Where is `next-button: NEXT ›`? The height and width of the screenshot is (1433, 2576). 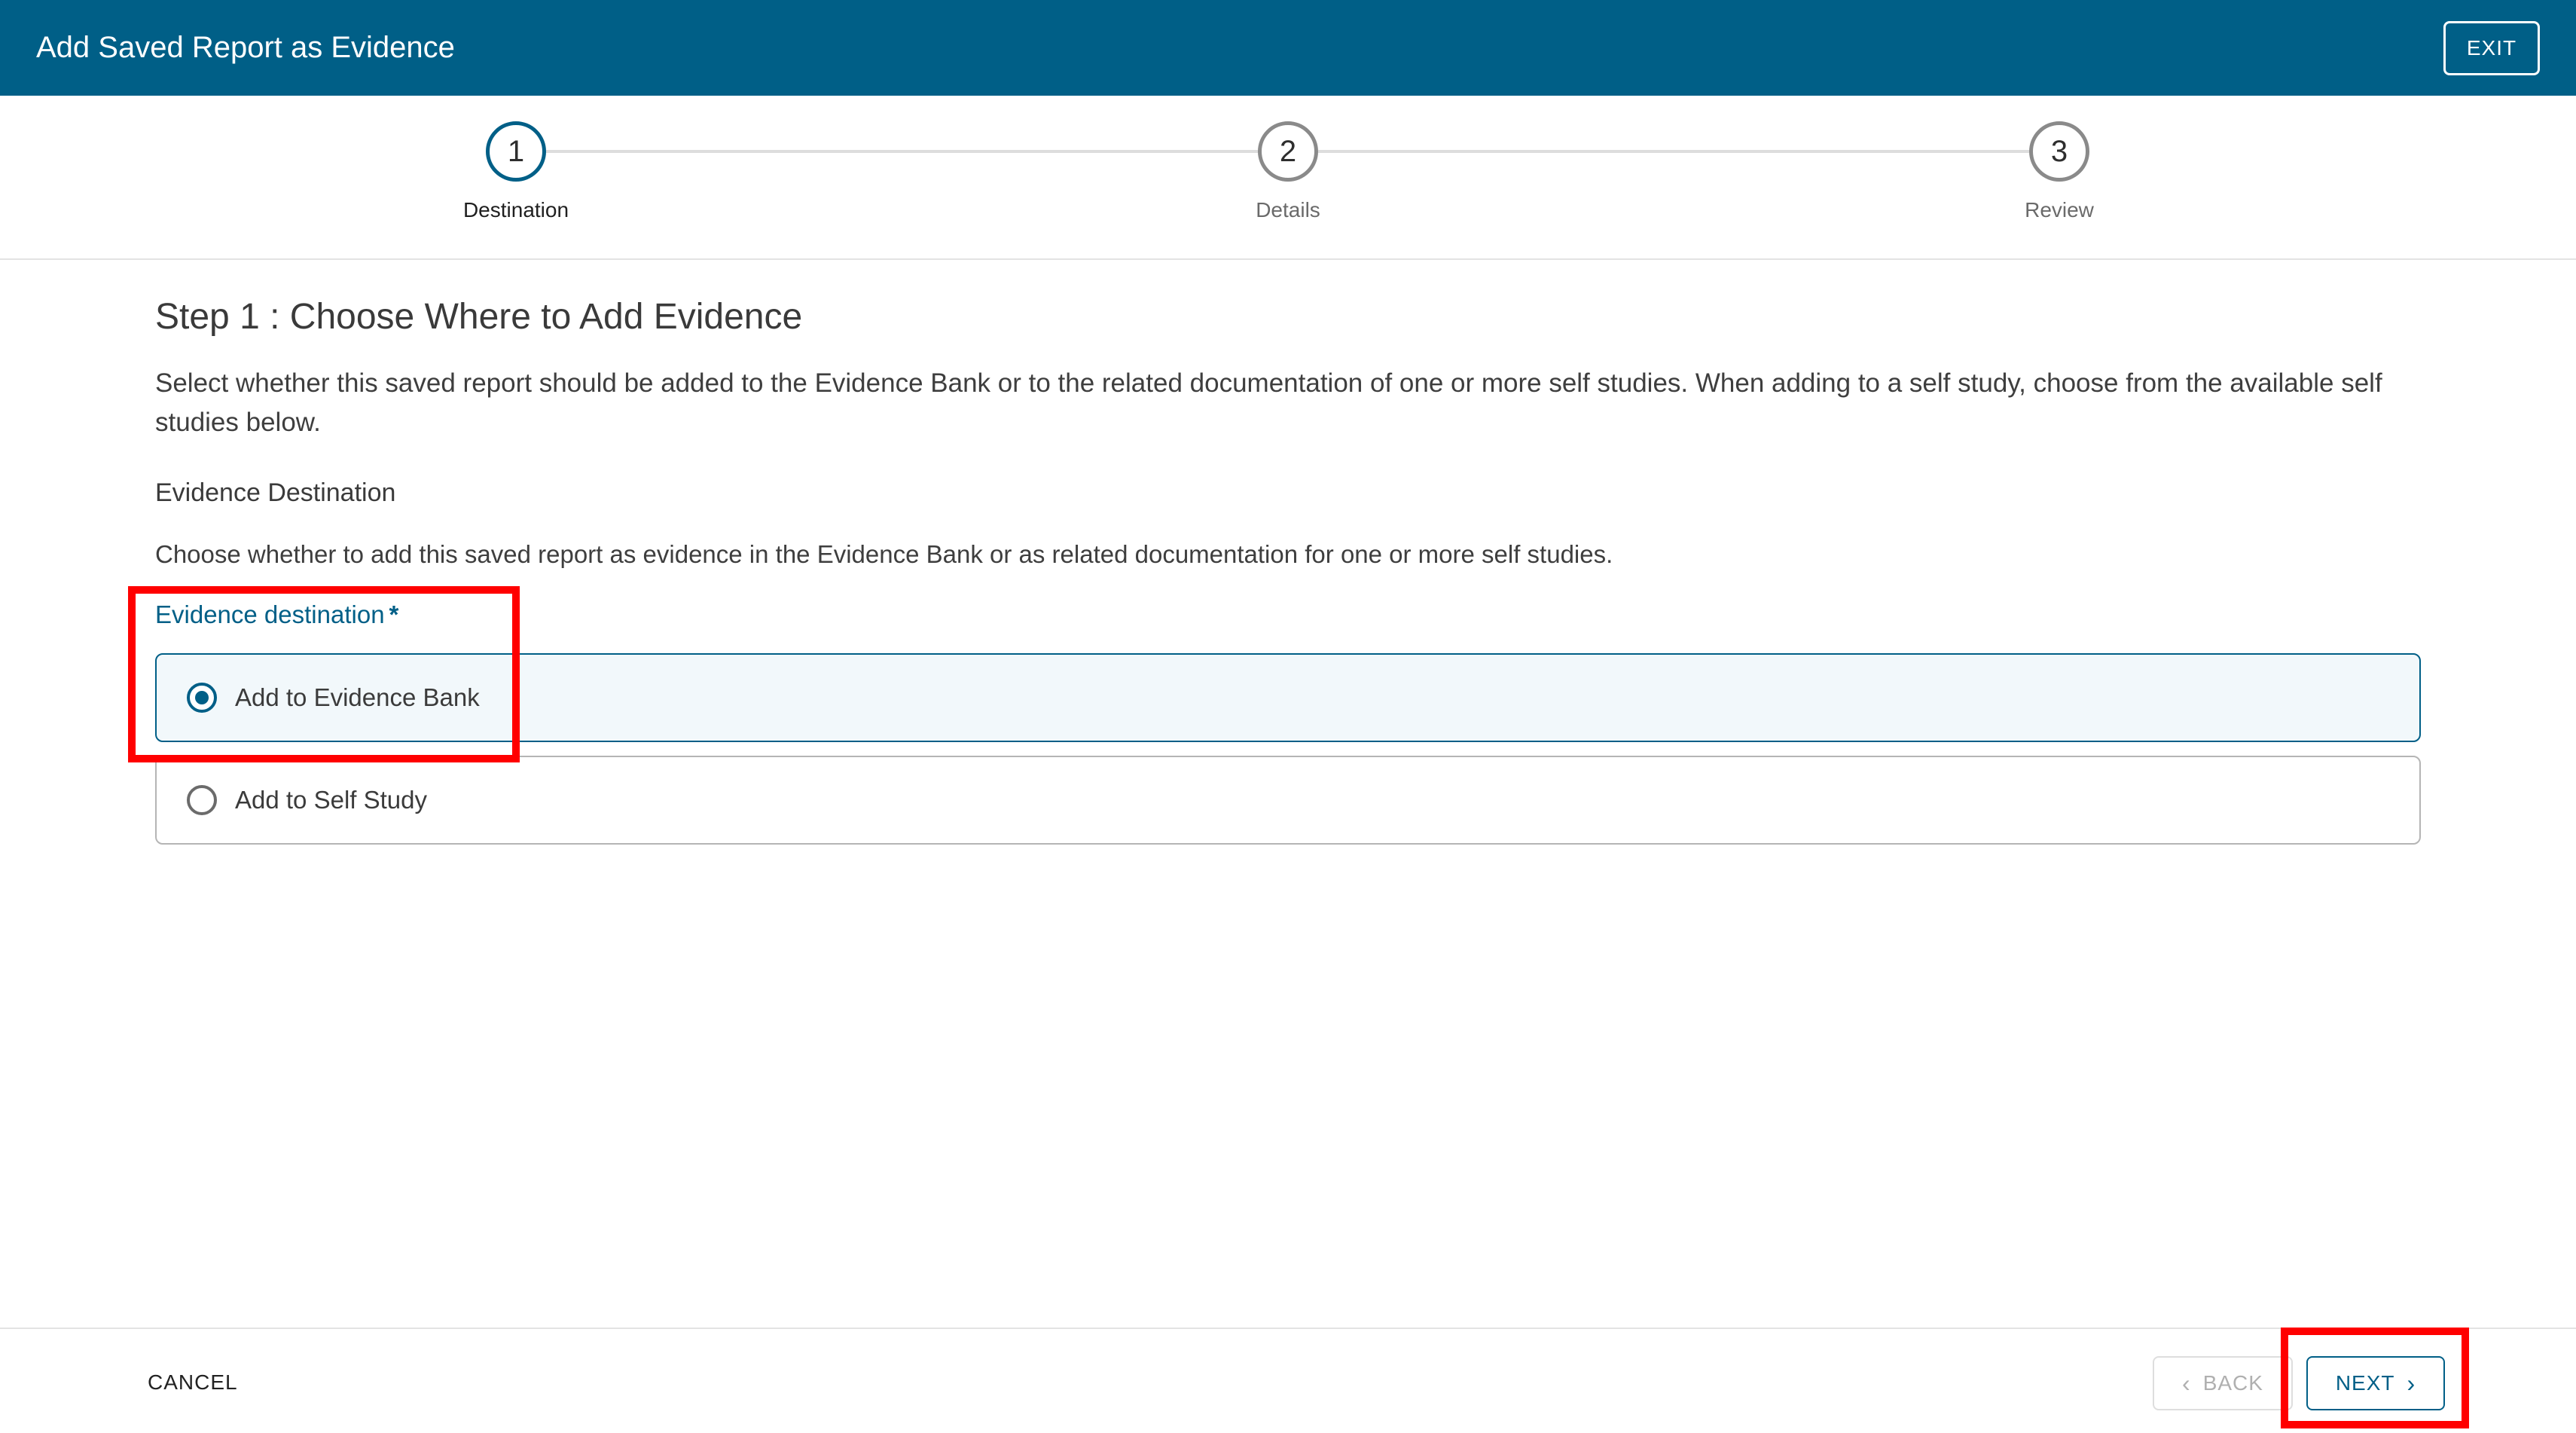
next-button: NEXT › is located at coordinates (2375, 1383).